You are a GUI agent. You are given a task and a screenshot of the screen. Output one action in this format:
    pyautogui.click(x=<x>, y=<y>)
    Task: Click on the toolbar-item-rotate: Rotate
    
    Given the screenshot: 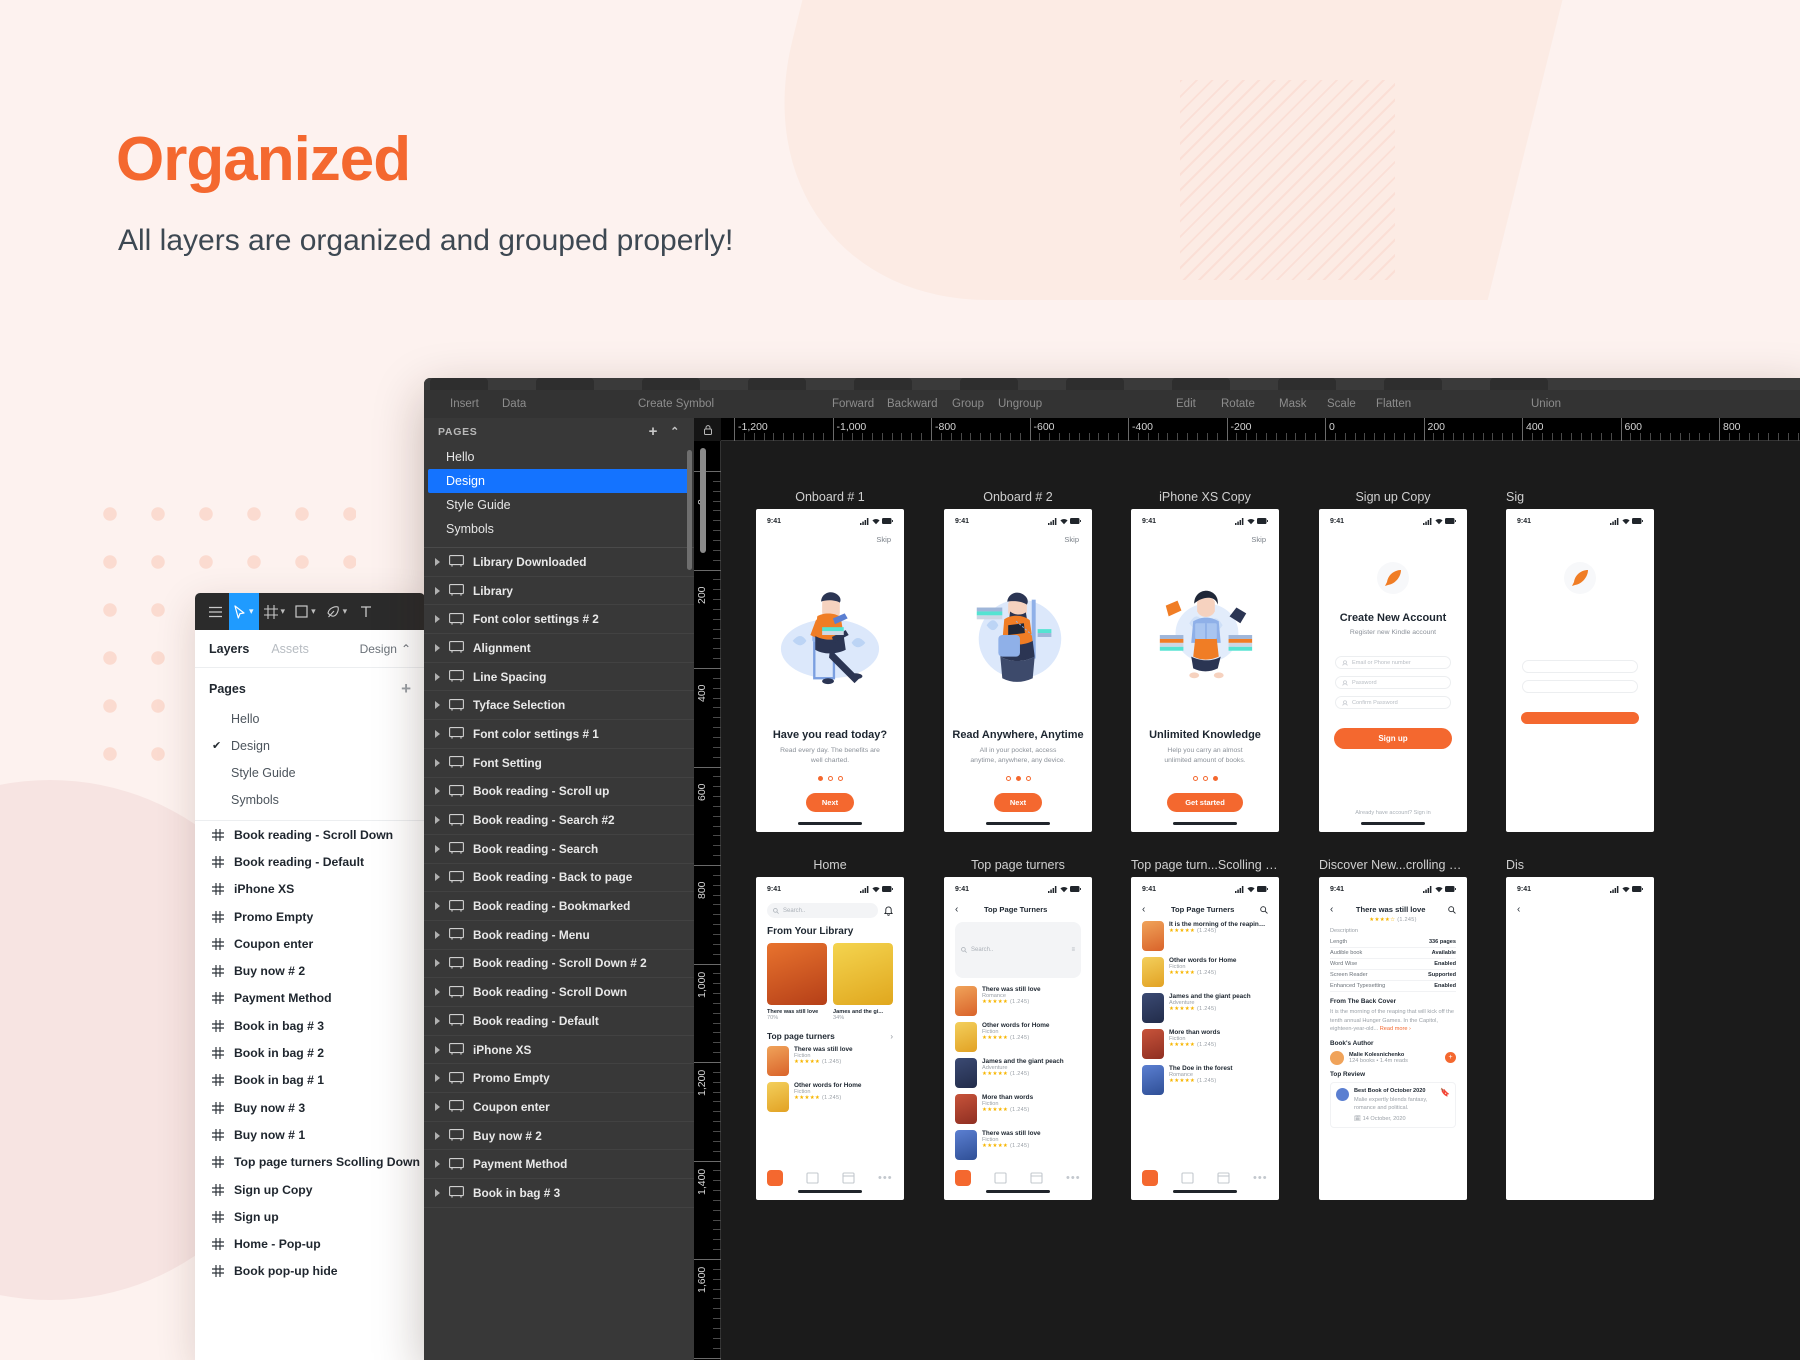 What is the action you would take?
    pyautogui.click(x=1238, y=404)
    